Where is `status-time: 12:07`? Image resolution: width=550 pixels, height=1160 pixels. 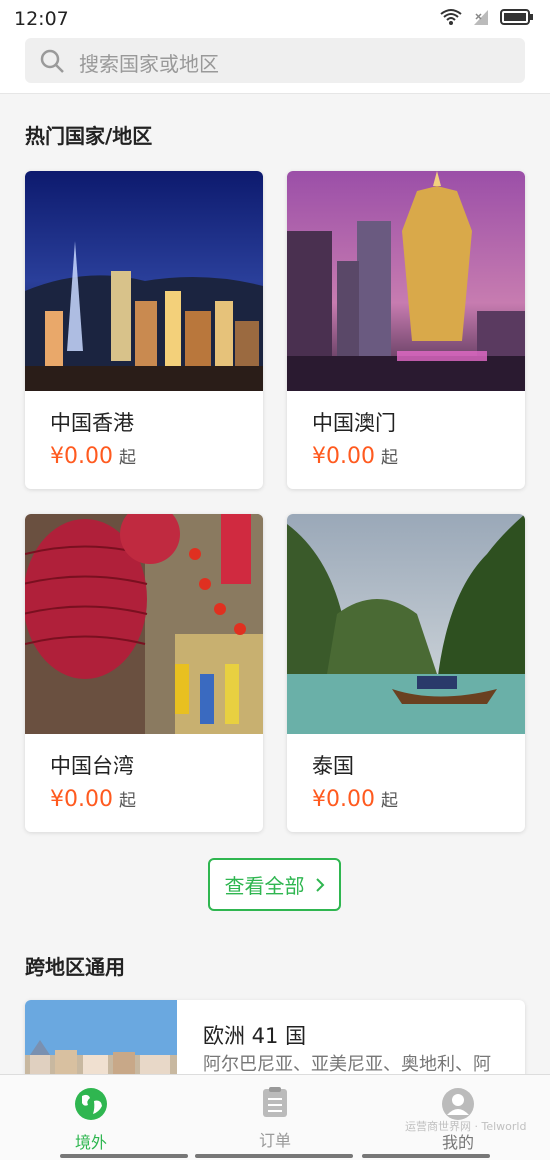
status-time: 12:07 is located at coordinates (41, 19).